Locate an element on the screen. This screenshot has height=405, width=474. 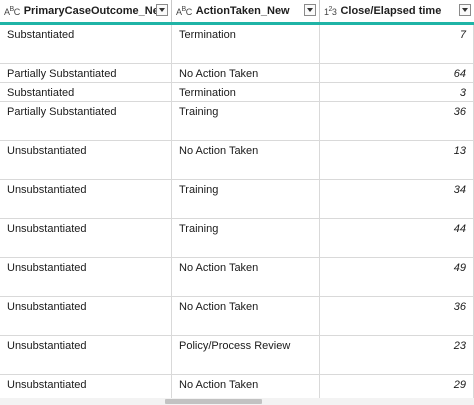
column-header-primary-case-outcome: ABC PrimaryCaseOutcome_New is located at coordinates (86, 11).